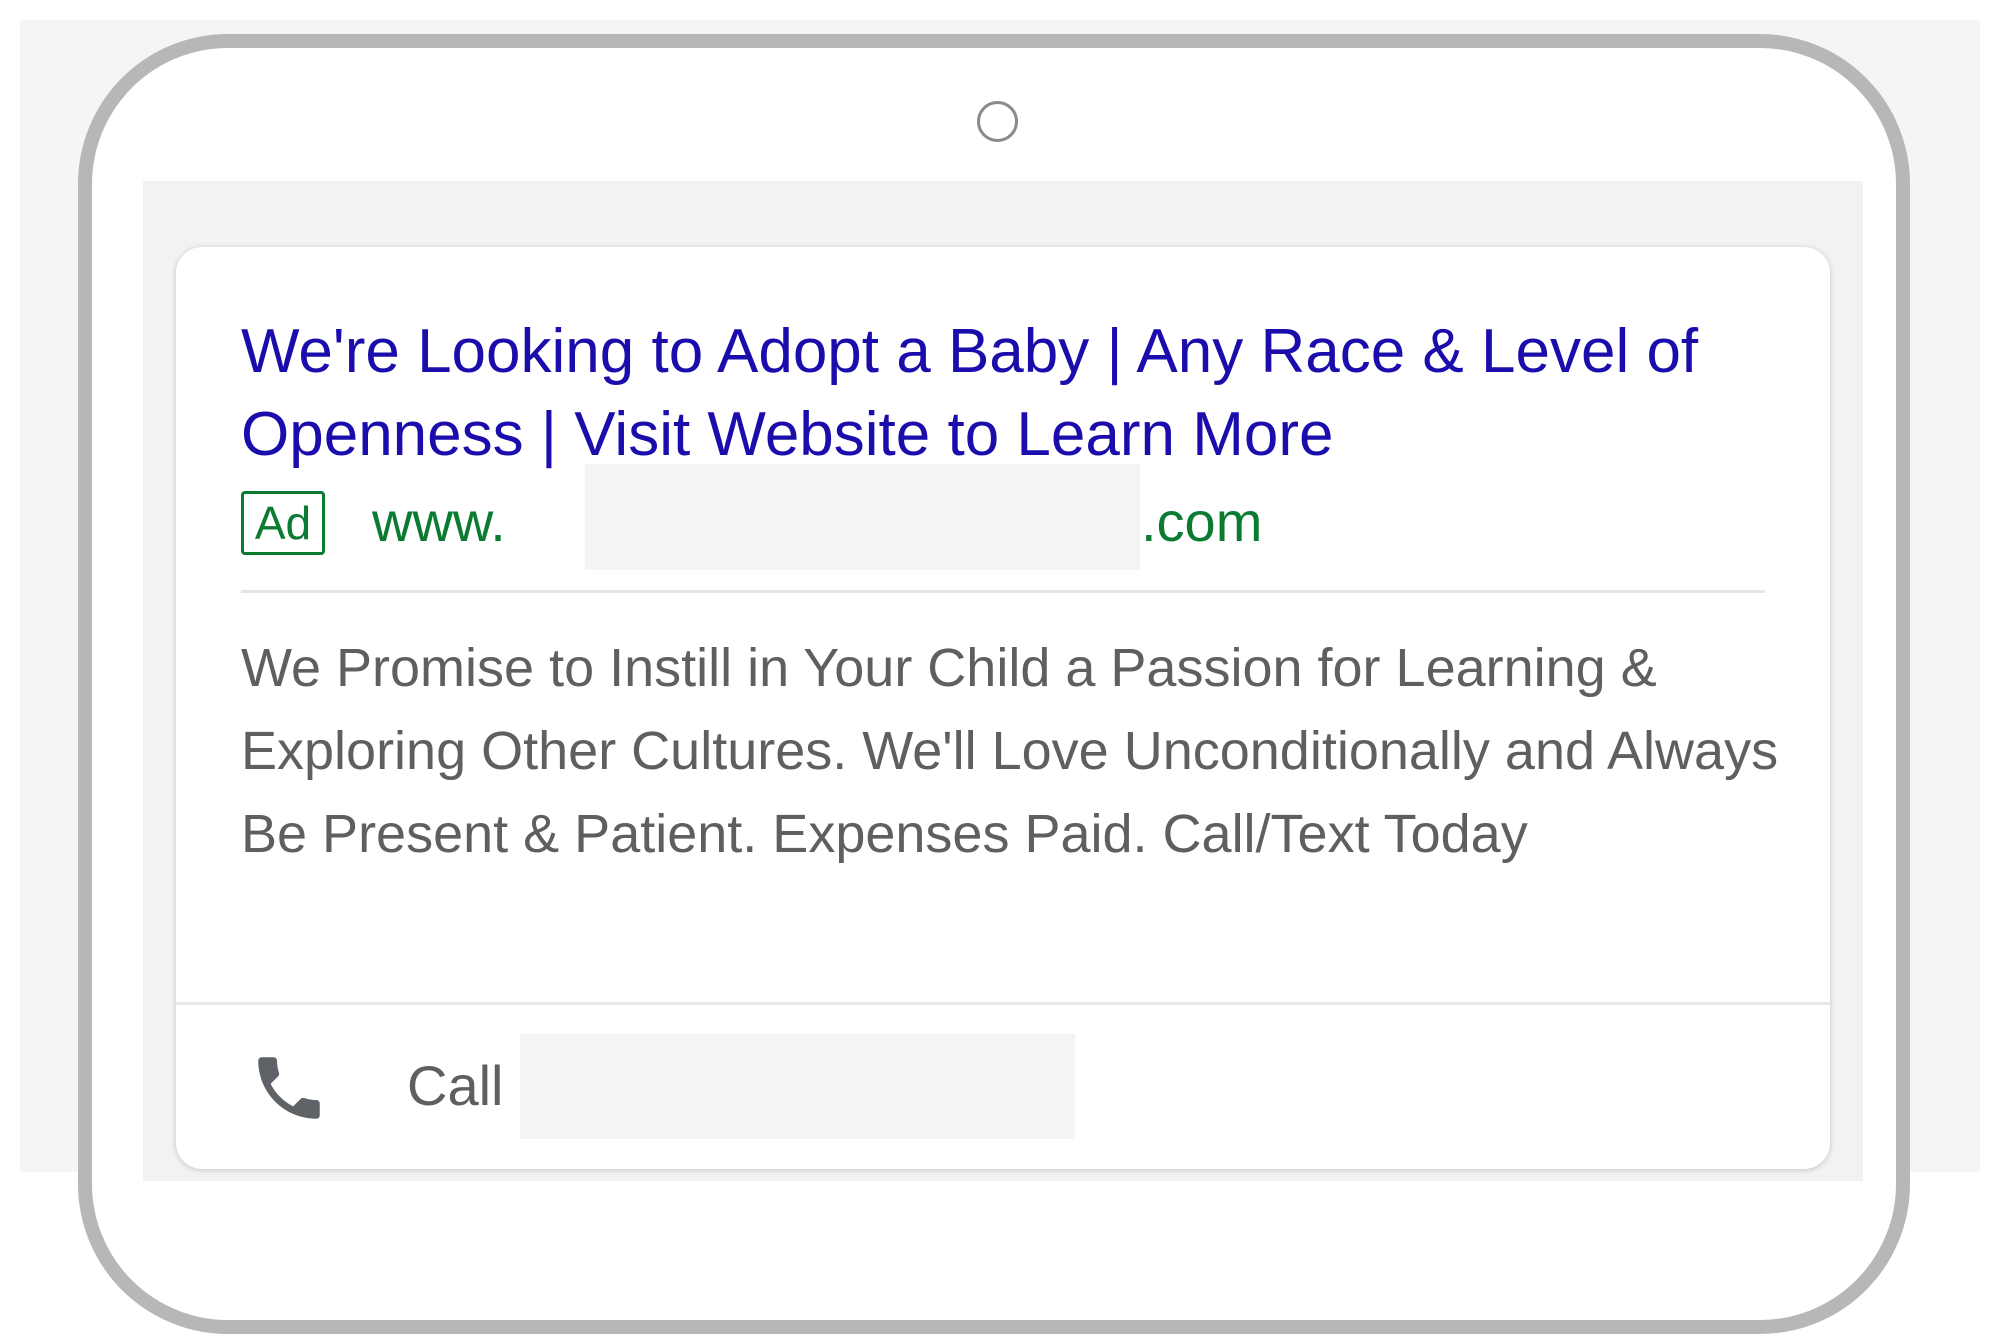 This screenshot has width=1993, height=1334. I want to click on call-extension-button: Call, so click(1003, 1087).